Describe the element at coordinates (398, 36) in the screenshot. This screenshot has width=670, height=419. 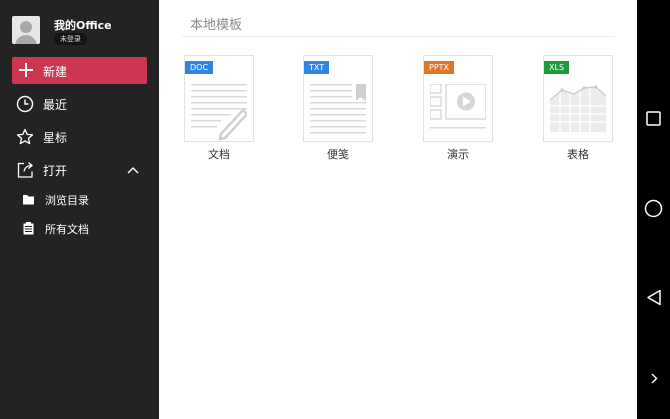
I see `divider` at that location.